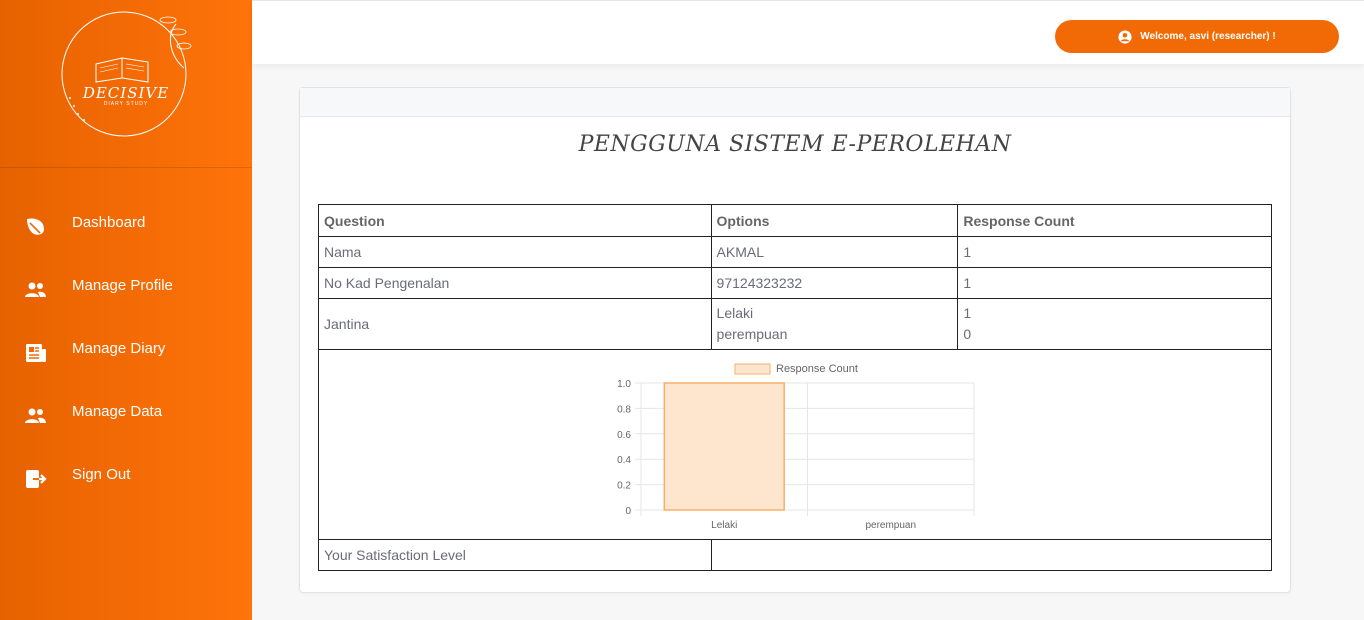 Image resolution: width=1364 pixels, height=620 pixels. Describe the element at coordinates (735, 313) in the screenshot. I see `option-value: Lelaki` at that location.